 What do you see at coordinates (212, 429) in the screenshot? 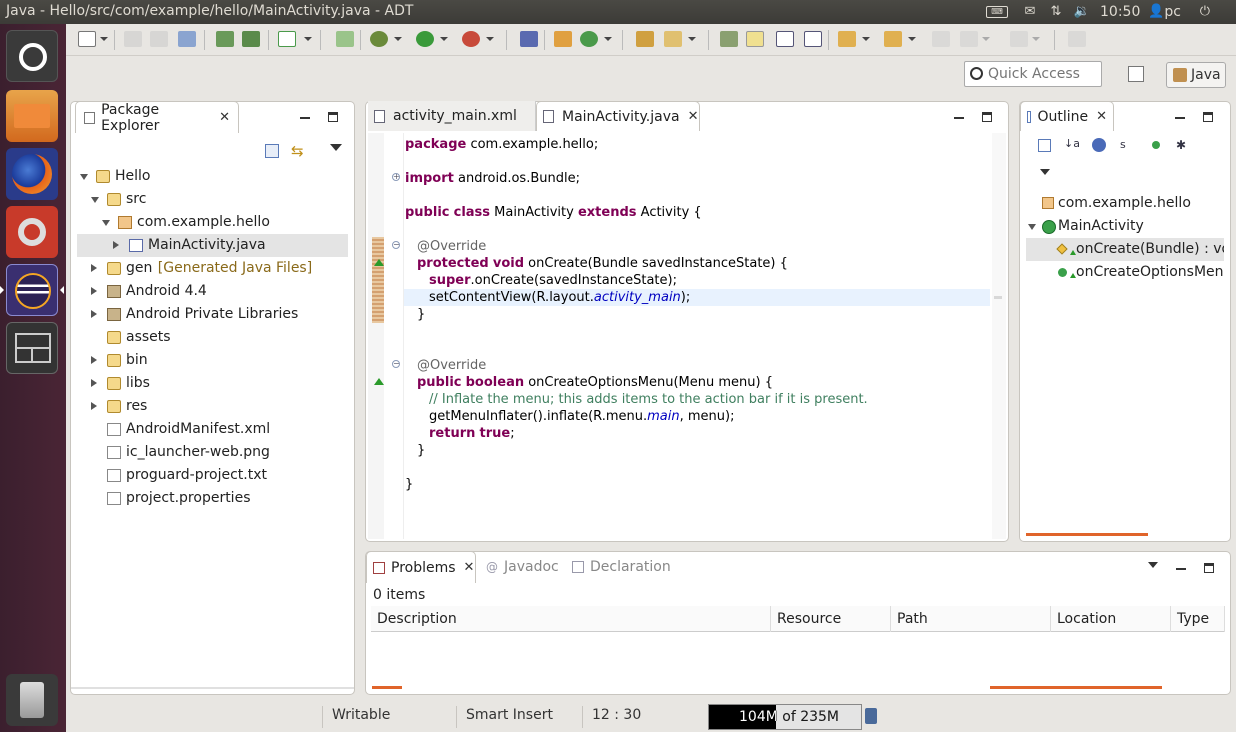
I see `tree-item: AndroidManifest.xml` at bounding box center [212, 429].